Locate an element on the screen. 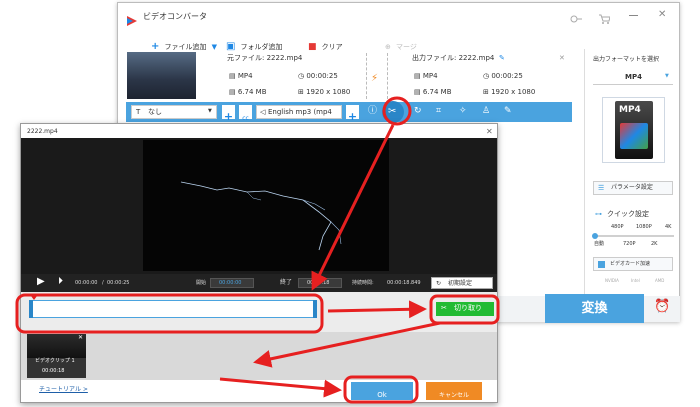 The width and height of the screenshot is (700, 407). highlight-cut-button is located at coordinates (464, 309).